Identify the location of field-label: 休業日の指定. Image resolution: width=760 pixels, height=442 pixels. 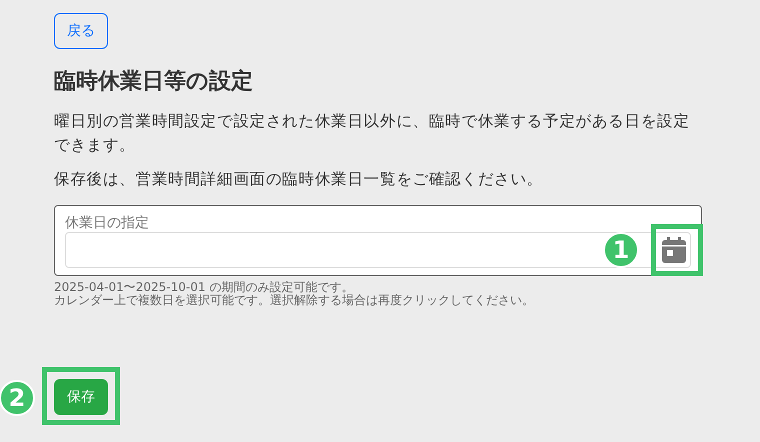
(107, 223).